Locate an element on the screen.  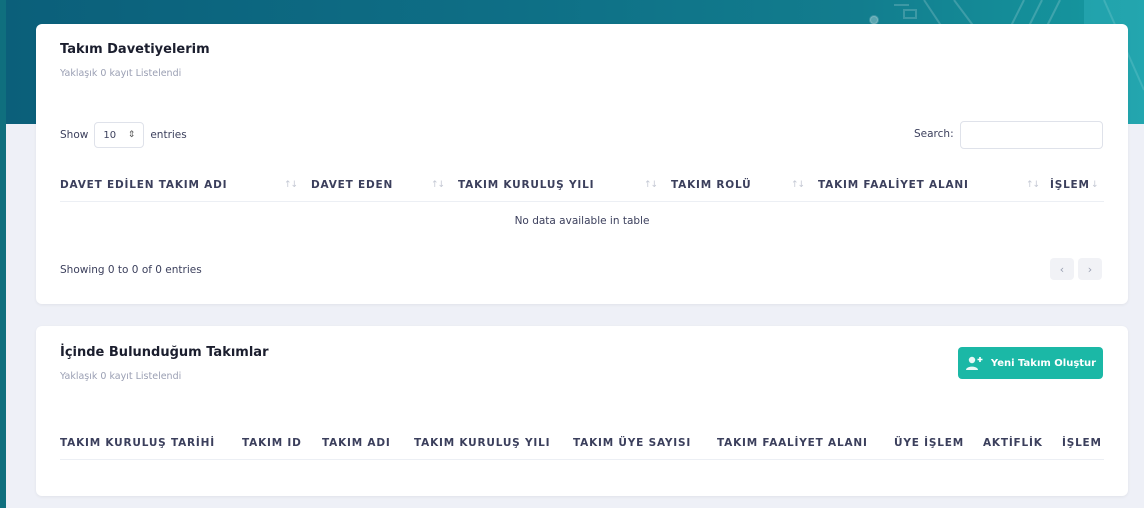
new-team-button: Yeni Takım Oluştur is located at coordinates (1030, 363).